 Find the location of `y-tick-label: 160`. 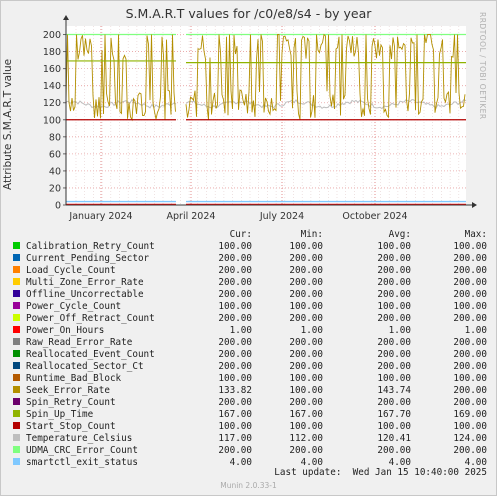

y-tick-label: 160 is located at coordinates (52, 69).